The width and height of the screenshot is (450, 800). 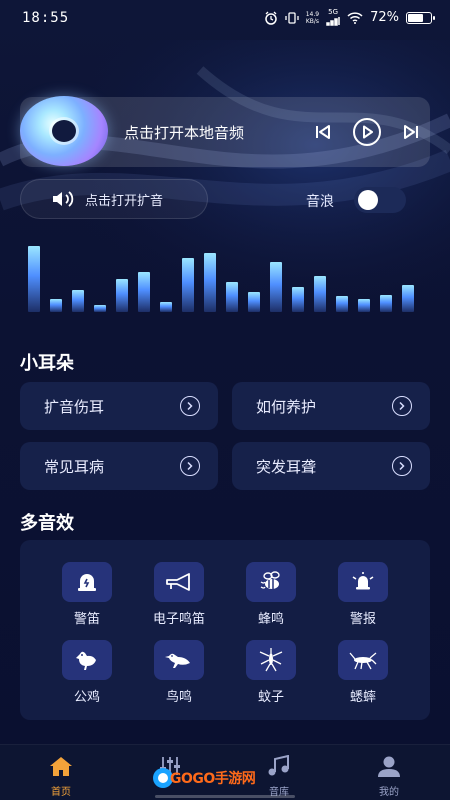 I want to click on bird-icon, so click(x=179, y=660).